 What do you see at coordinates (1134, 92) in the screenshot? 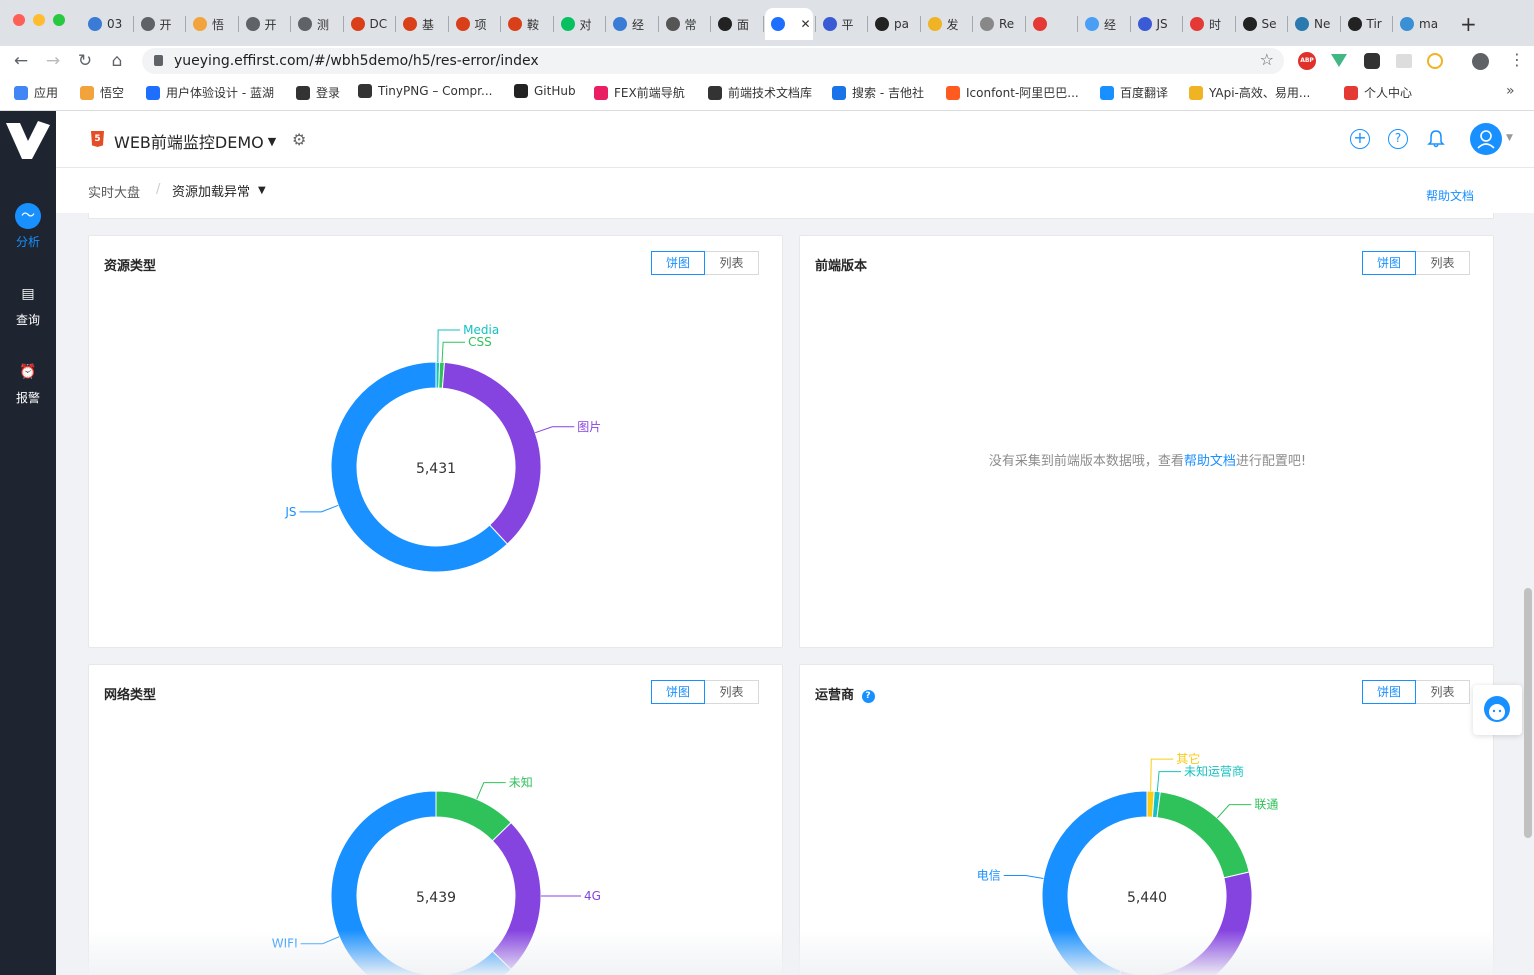
I see `bookmark-item: 百度翻译` at bounding box center [1134, 92].